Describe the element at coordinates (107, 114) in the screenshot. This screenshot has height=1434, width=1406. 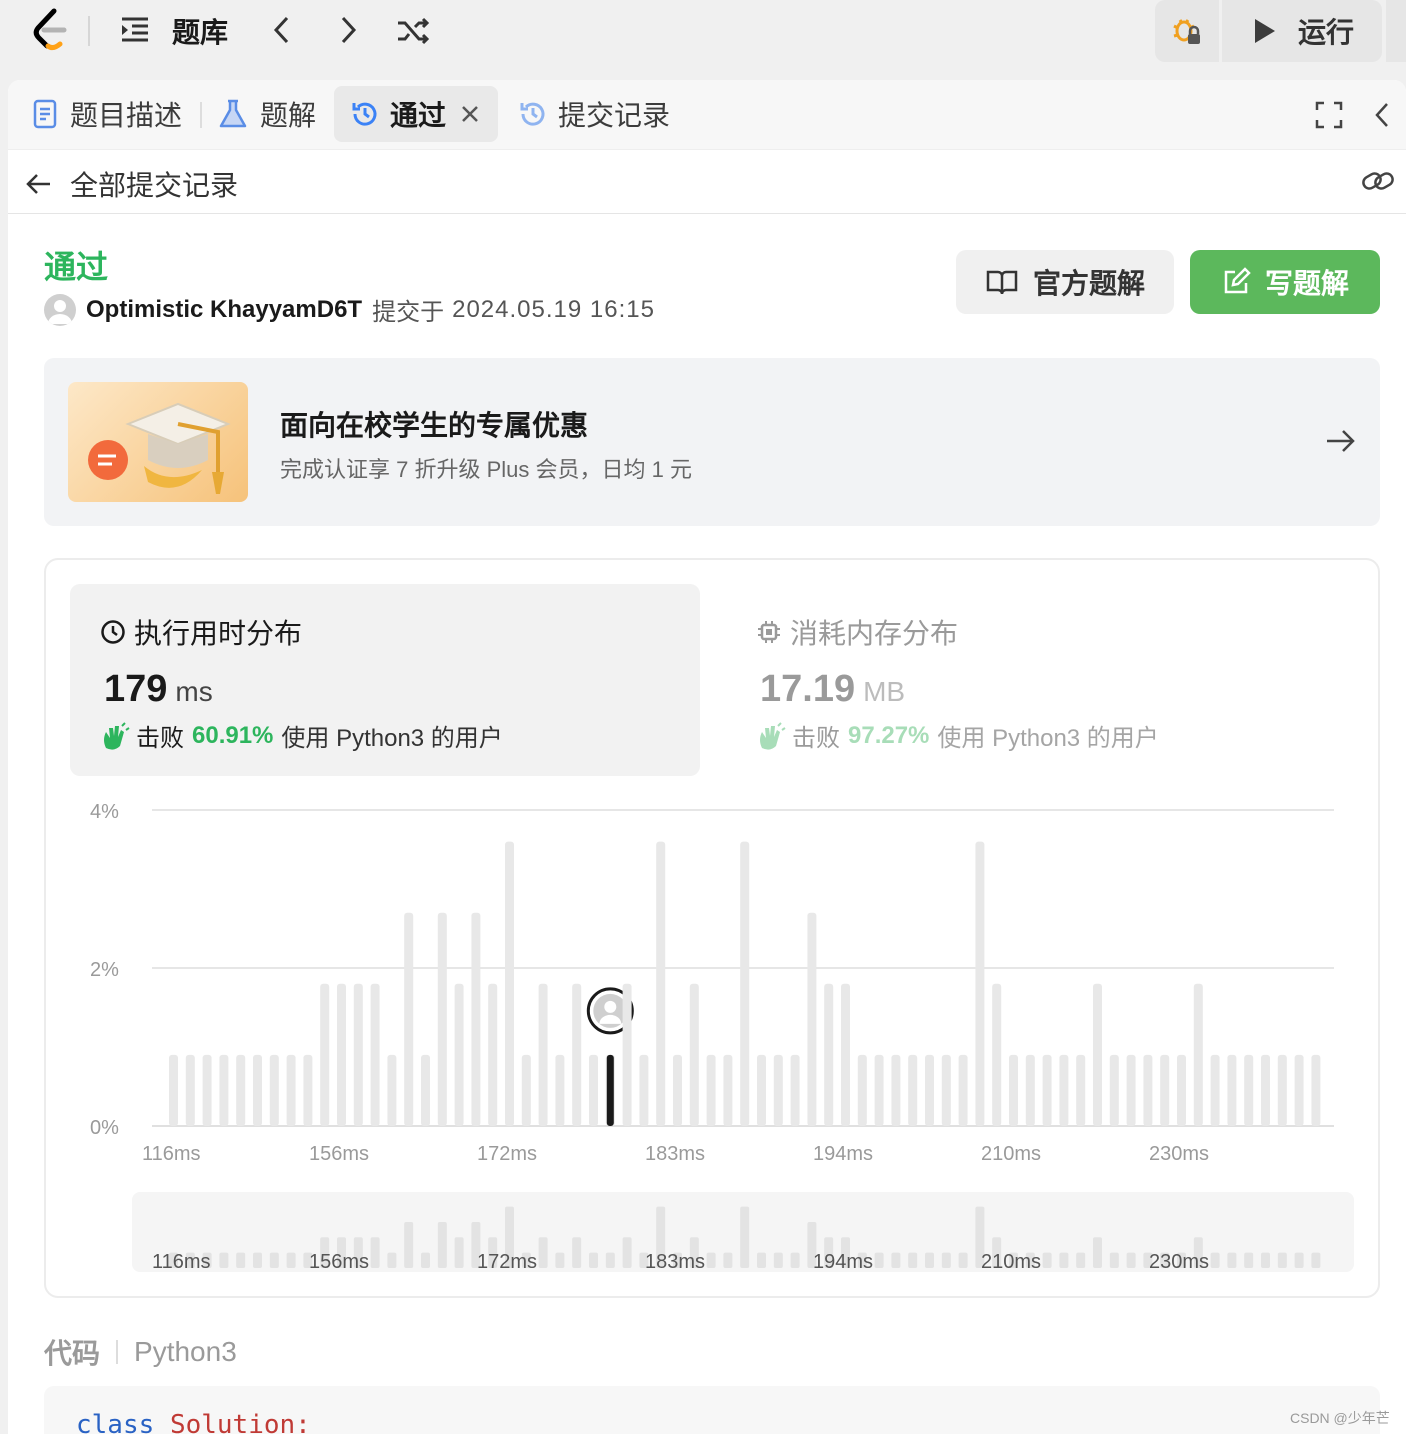
I see `tab-description: 题目描述` at that location.